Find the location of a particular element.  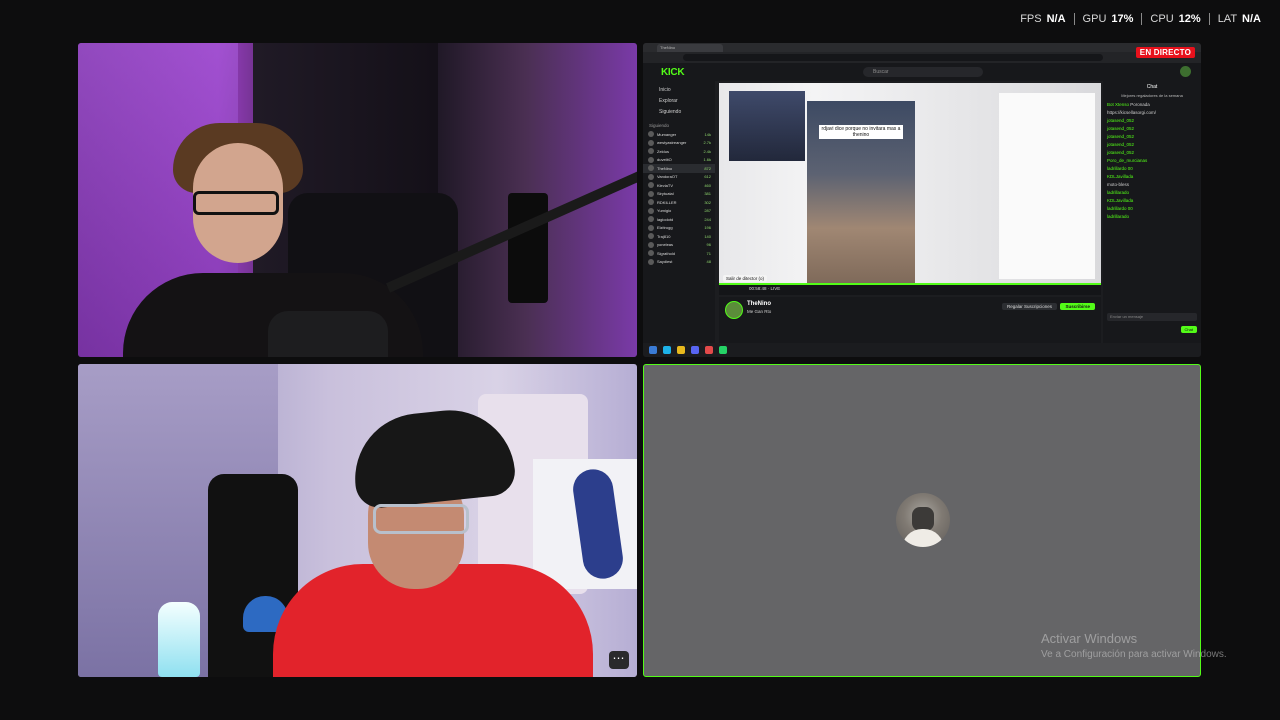

gpu-value: 17% is located at coordinates (1122, 19).